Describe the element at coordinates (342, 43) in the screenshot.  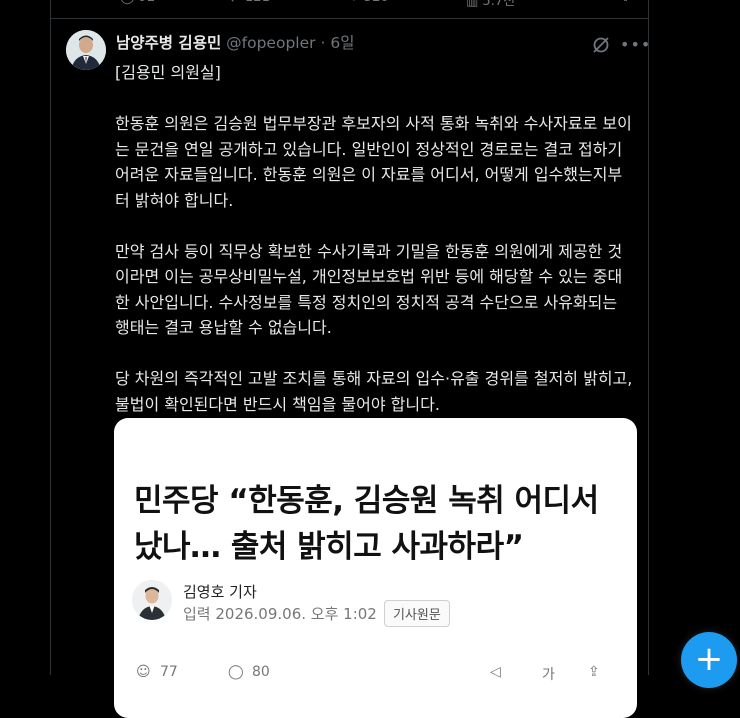
I see `post-time: 6일` at that location.